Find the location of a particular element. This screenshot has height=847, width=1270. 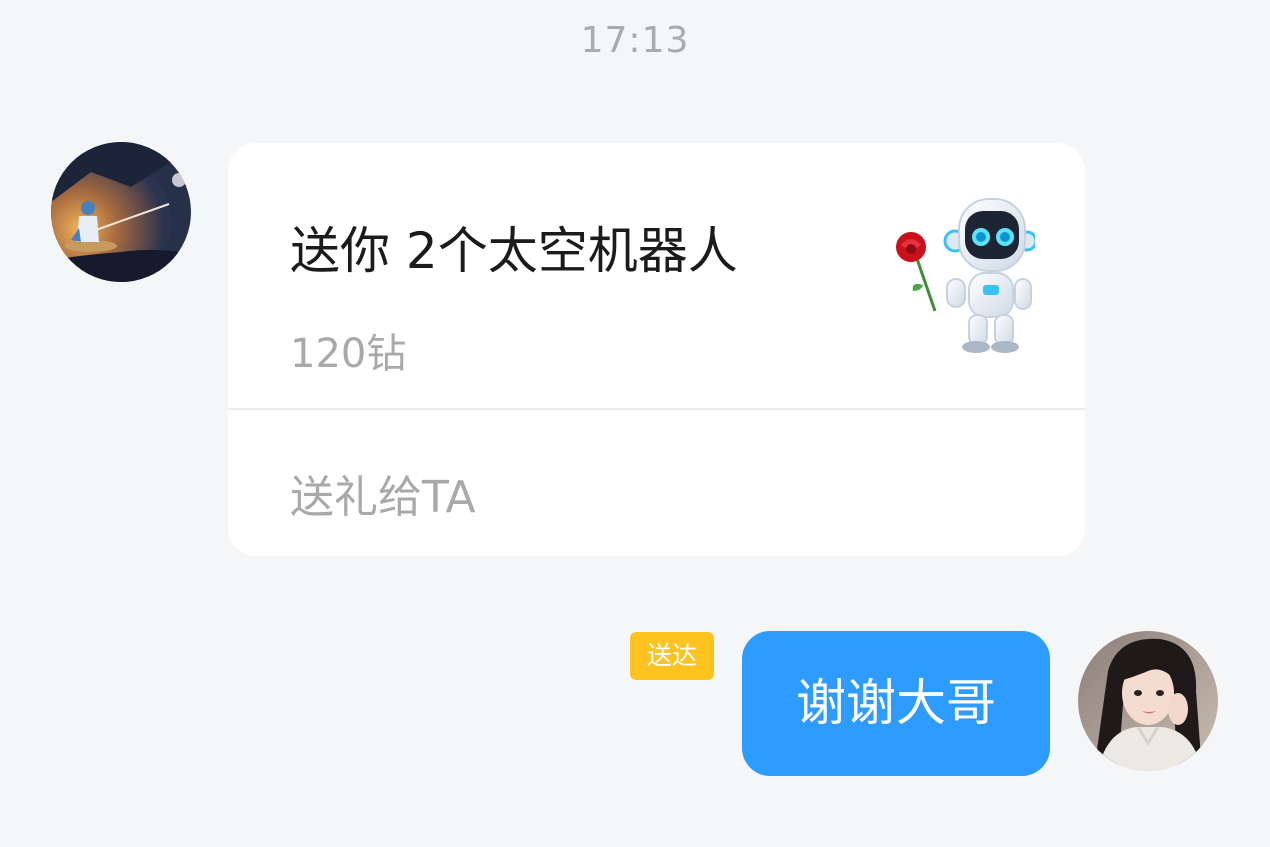

gift-image is located at coordinates (960, 274).